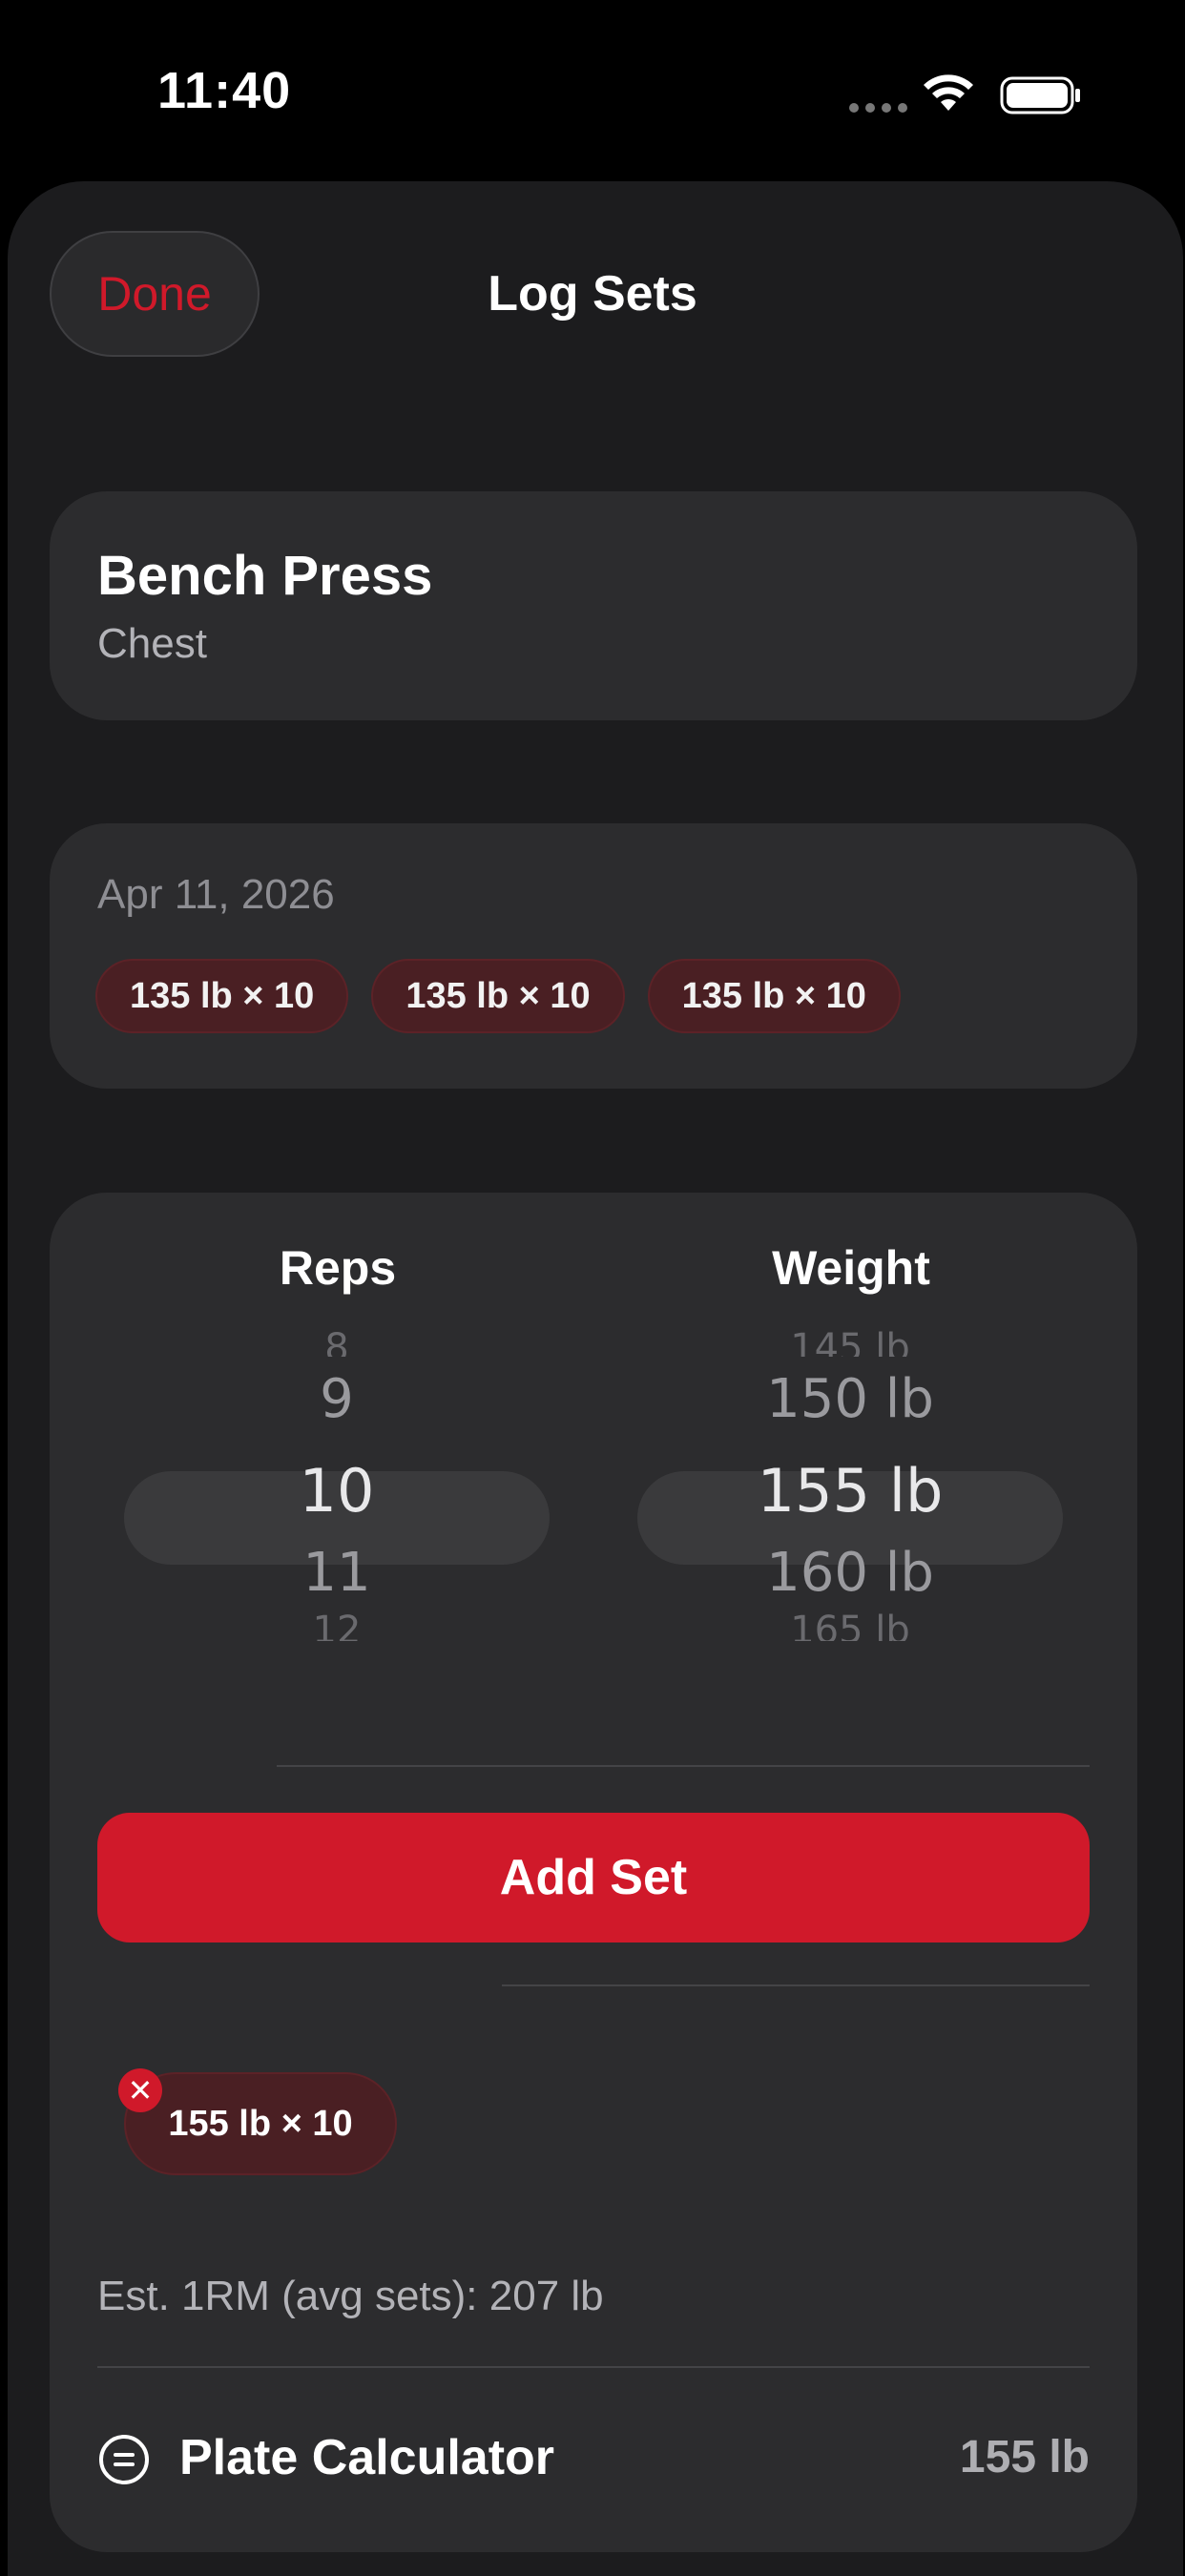  What do you see at coordinates (850, 1341) in the screenshot?
I see `weight-option: 145 lb` at bounding box center [850, 1341].